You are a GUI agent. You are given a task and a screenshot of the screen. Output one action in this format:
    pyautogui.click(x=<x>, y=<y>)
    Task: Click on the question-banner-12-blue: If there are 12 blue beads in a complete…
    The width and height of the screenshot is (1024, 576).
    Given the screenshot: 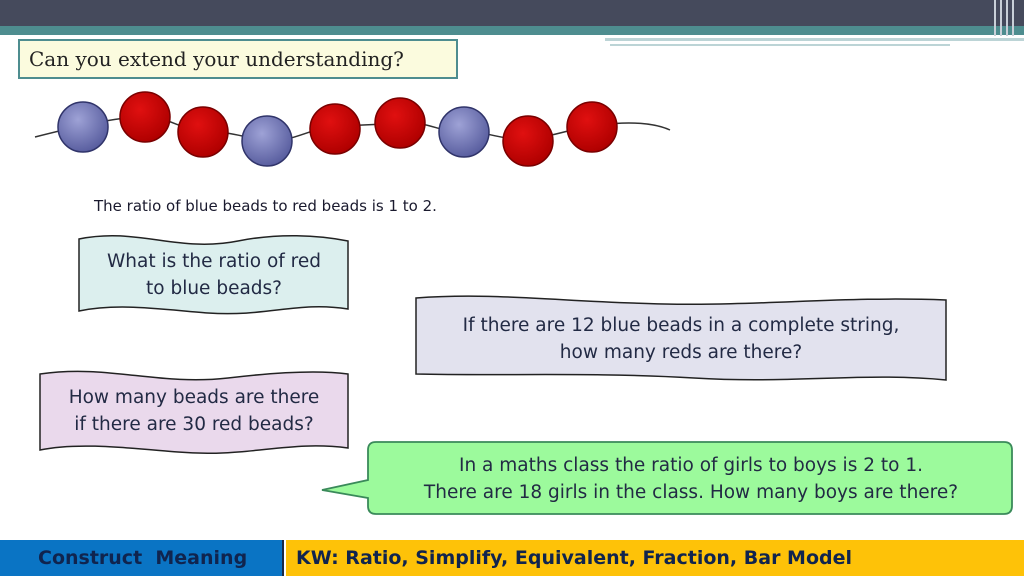 What is the action you would take?
    pyautogui.click(x=681, y=339)
    